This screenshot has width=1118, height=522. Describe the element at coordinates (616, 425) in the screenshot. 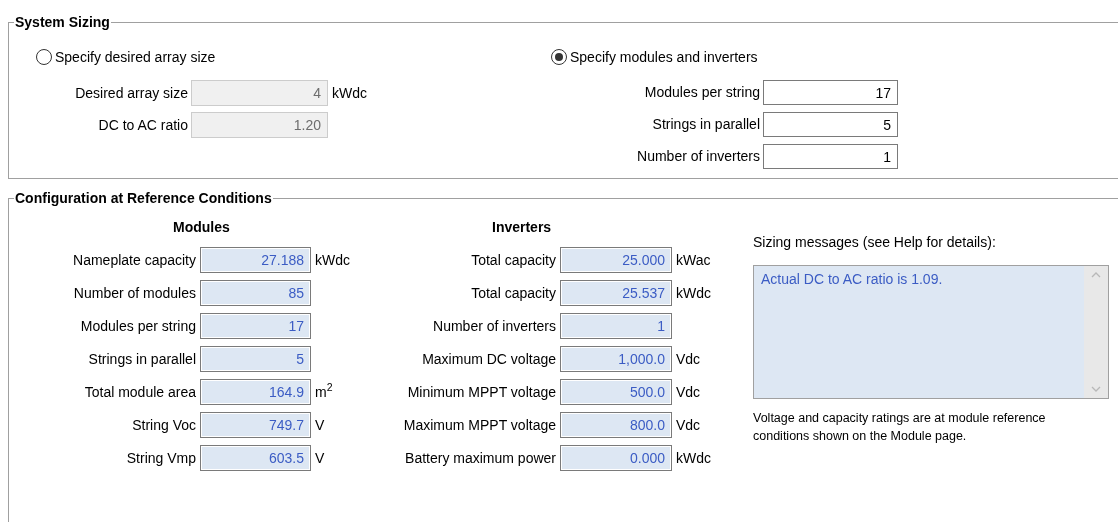

I see `value-field: 800.0` at that location.